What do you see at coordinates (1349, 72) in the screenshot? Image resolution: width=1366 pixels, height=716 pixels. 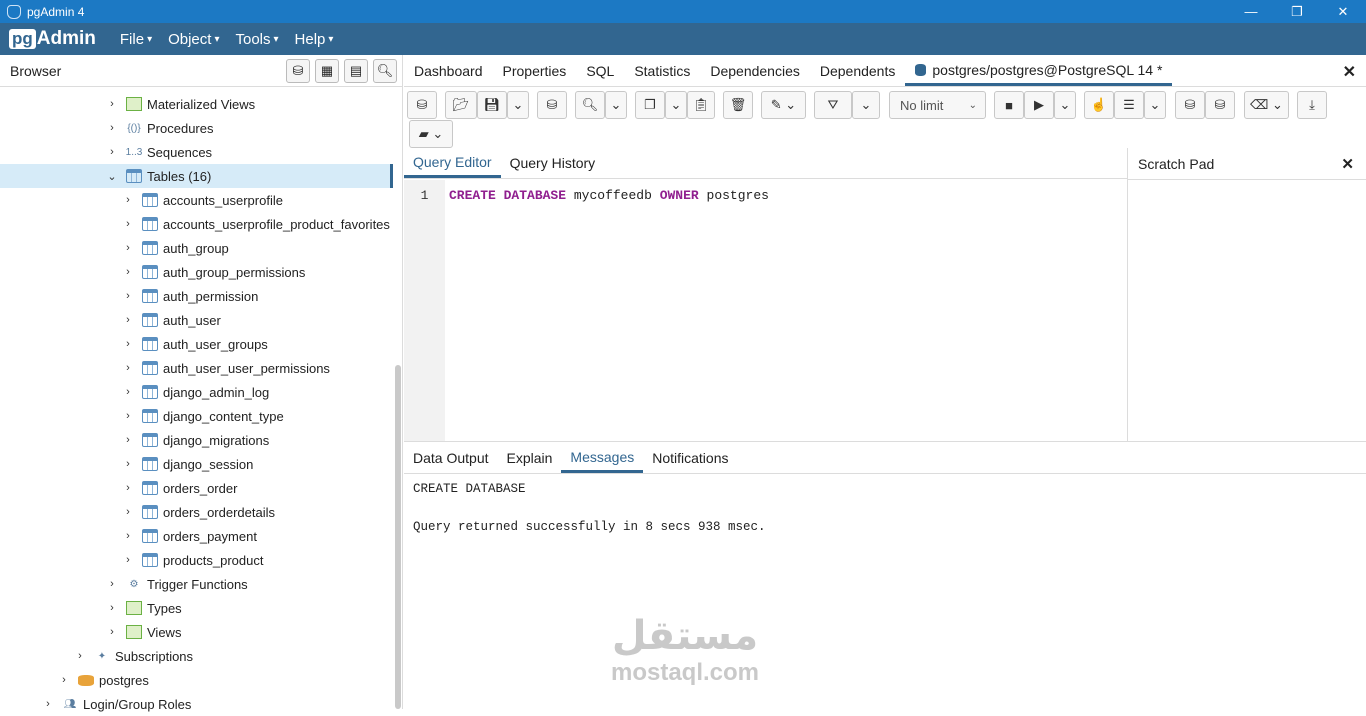 I see `close-tab-button: ✕` at bounding box center [1349, 72].